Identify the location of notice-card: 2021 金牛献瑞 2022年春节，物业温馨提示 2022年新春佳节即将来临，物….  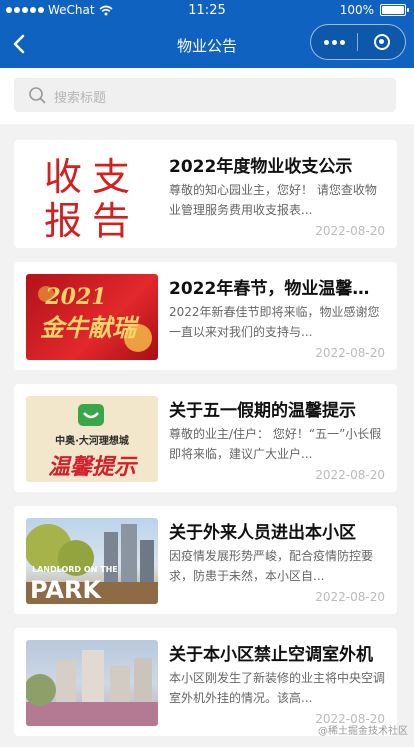
(205, 316).